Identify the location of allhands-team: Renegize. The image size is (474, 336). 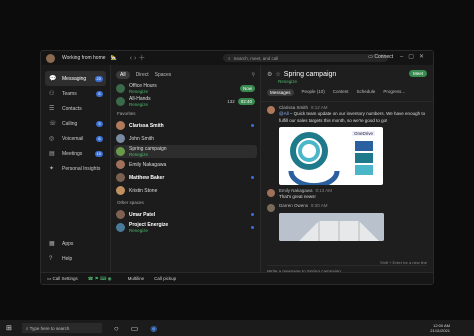
(139, 104).